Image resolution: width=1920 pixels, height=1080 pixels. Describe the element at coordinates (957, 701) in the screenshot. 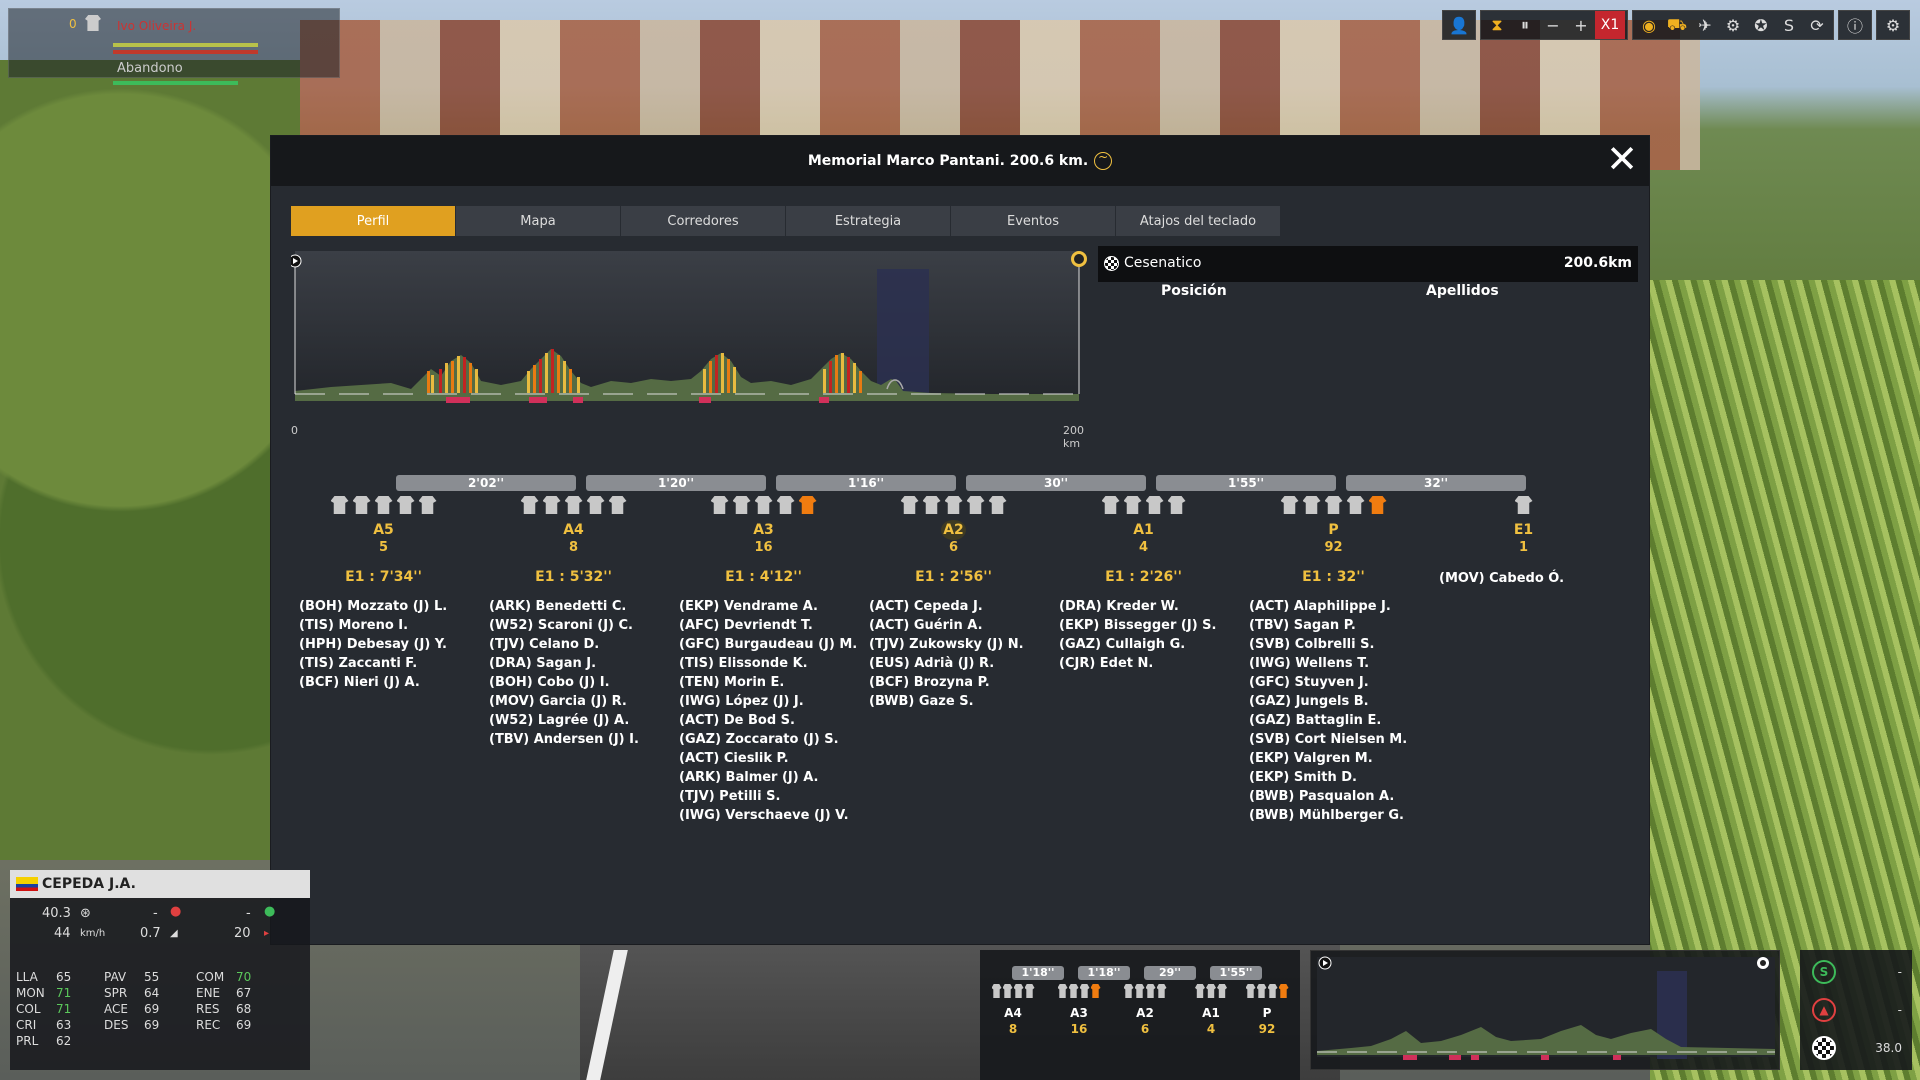

I see `rider-entry: (BWB) Gaze S.` at that location.